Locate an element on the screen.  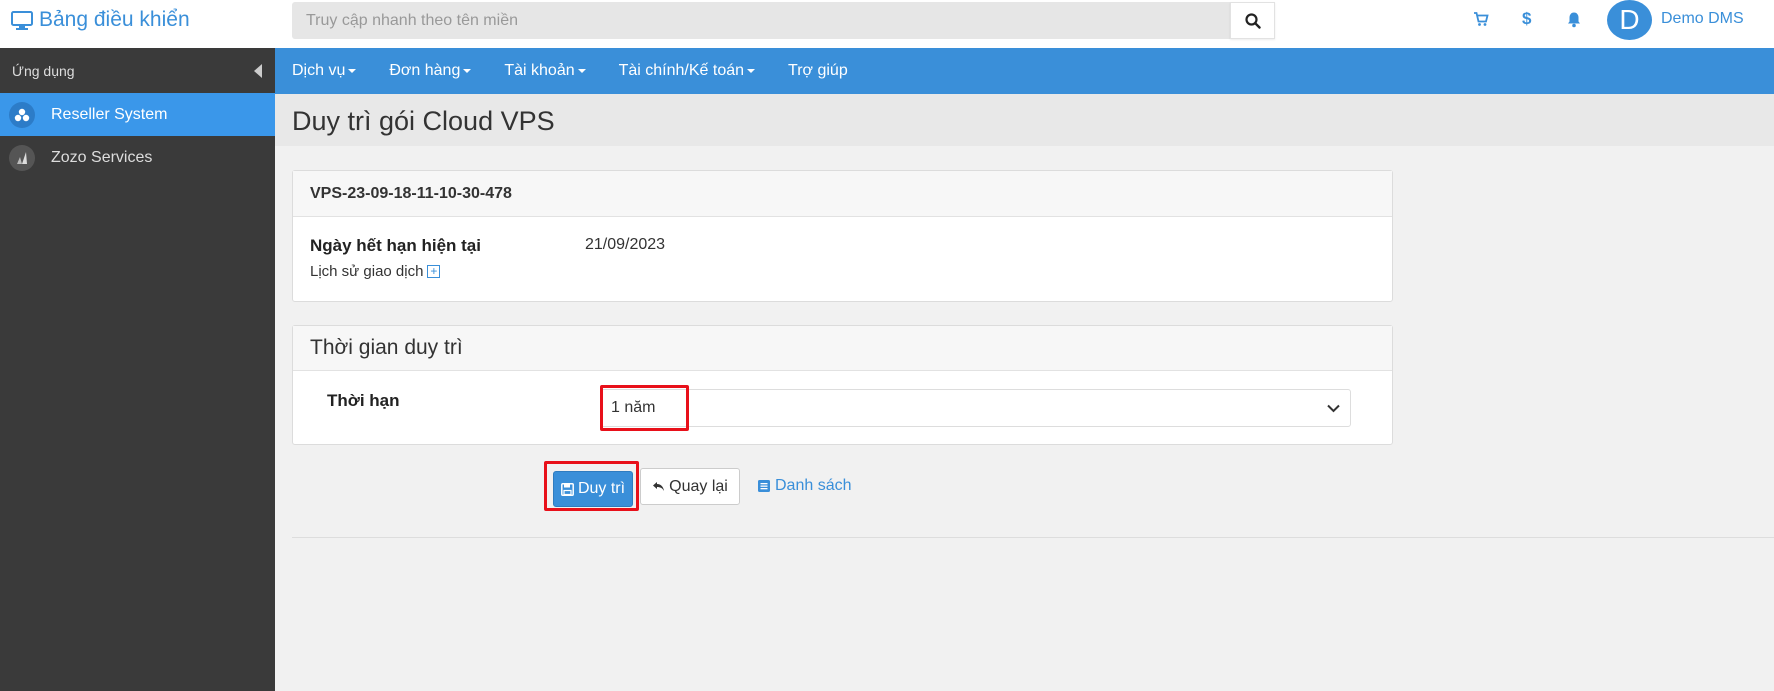
expiry-value: 21/09/2023 is located at coordinates (625, 244).